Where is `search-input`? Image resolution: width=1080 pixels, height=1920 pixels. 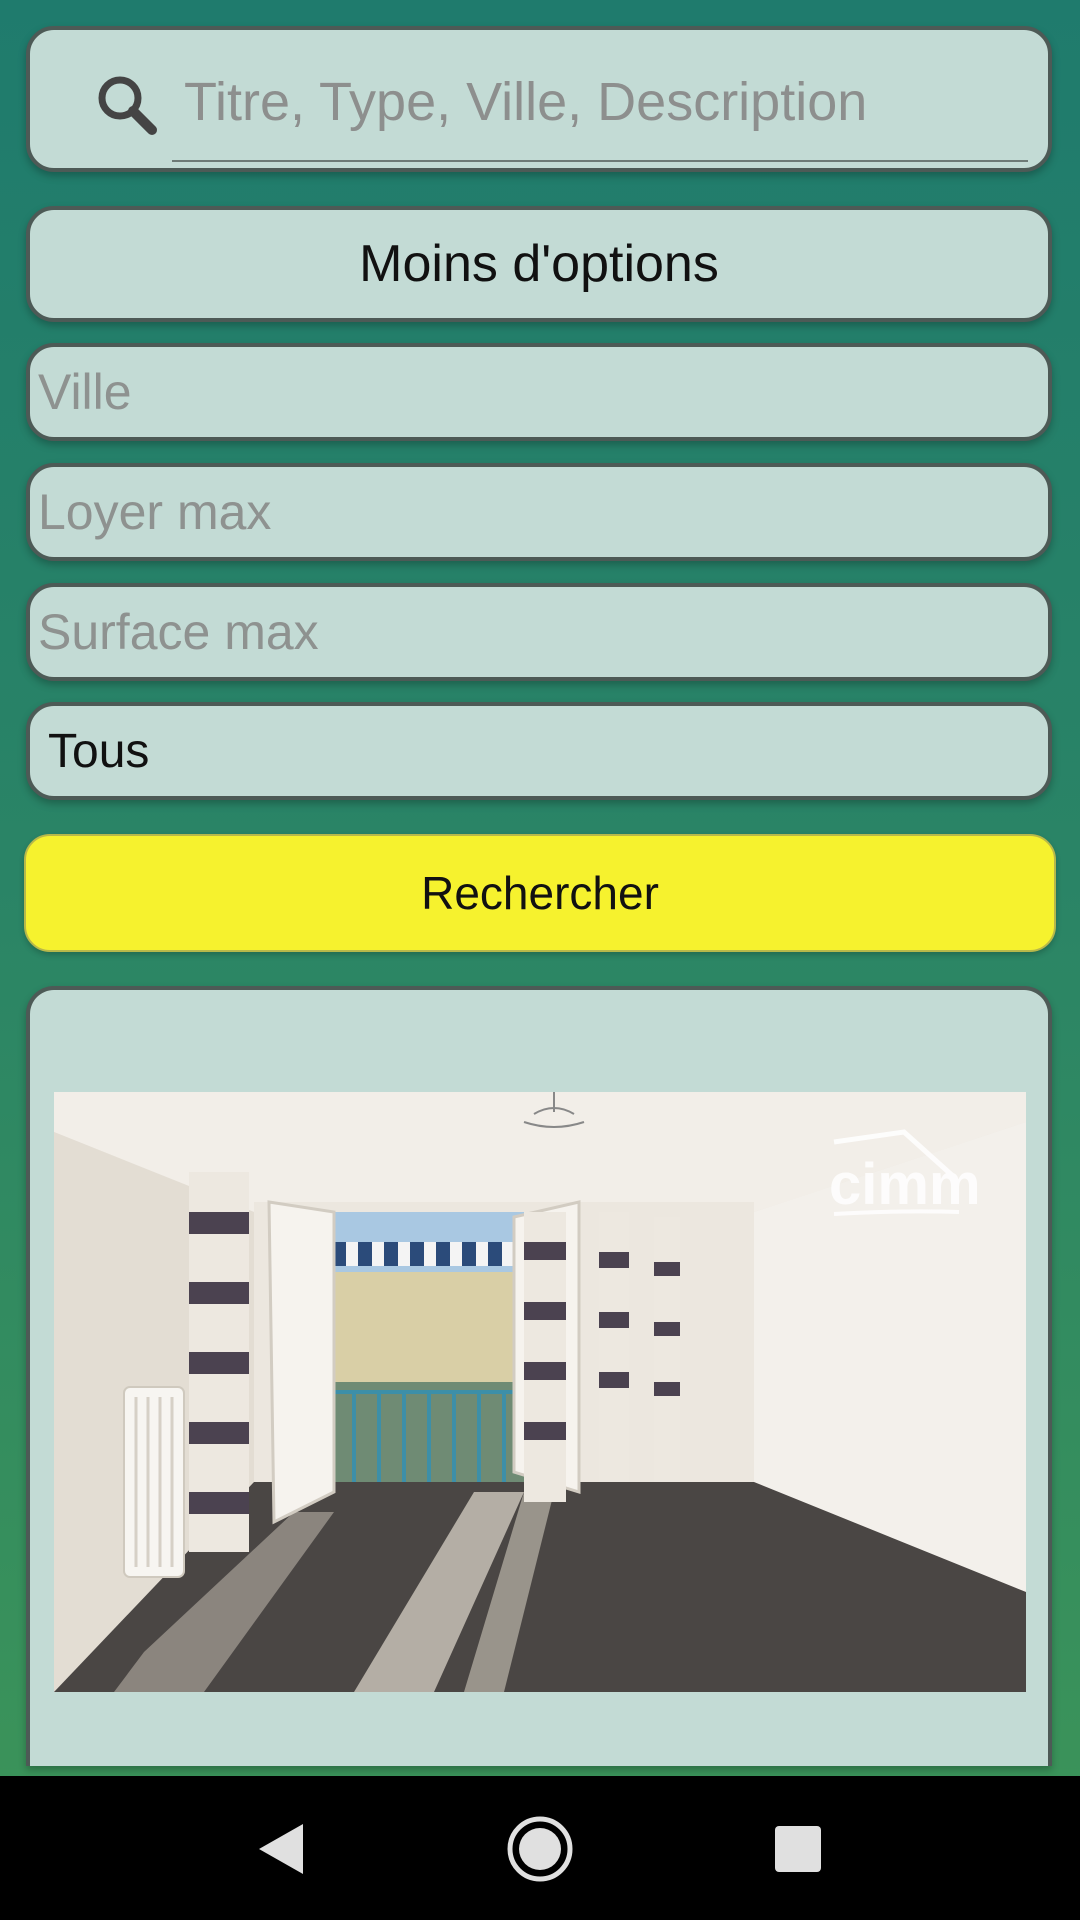 search-input is located at coordinates (600, 103).